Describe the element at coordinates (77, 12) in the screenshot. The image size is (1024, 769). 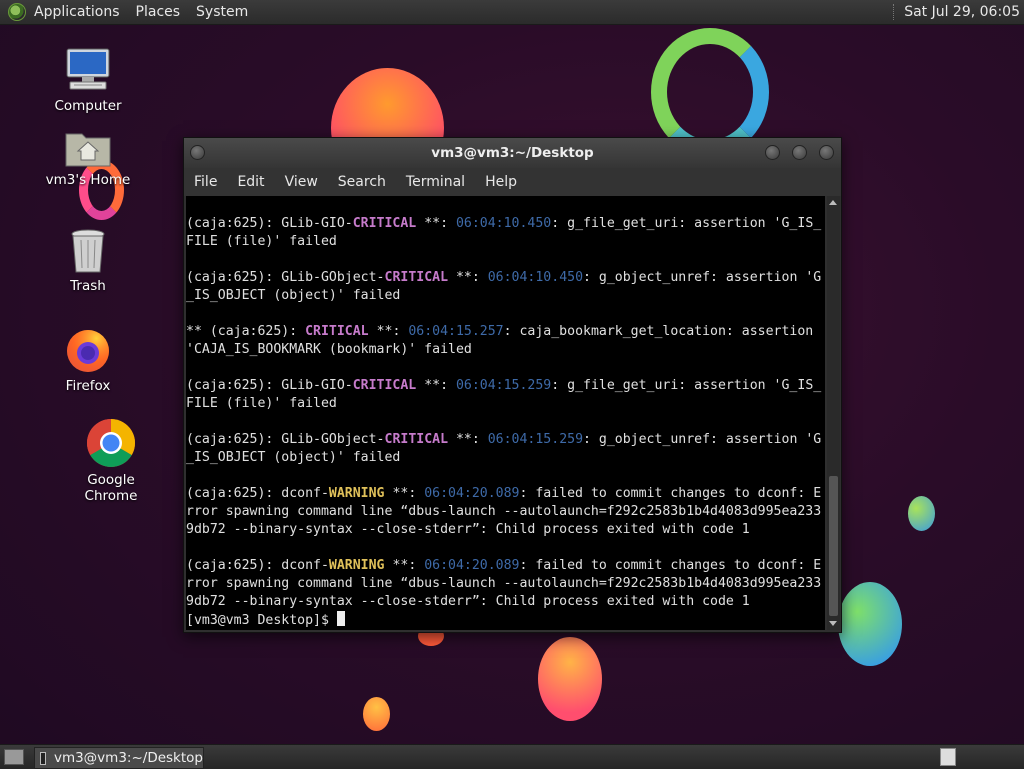
I see `menu-applications: Applications` at that location.